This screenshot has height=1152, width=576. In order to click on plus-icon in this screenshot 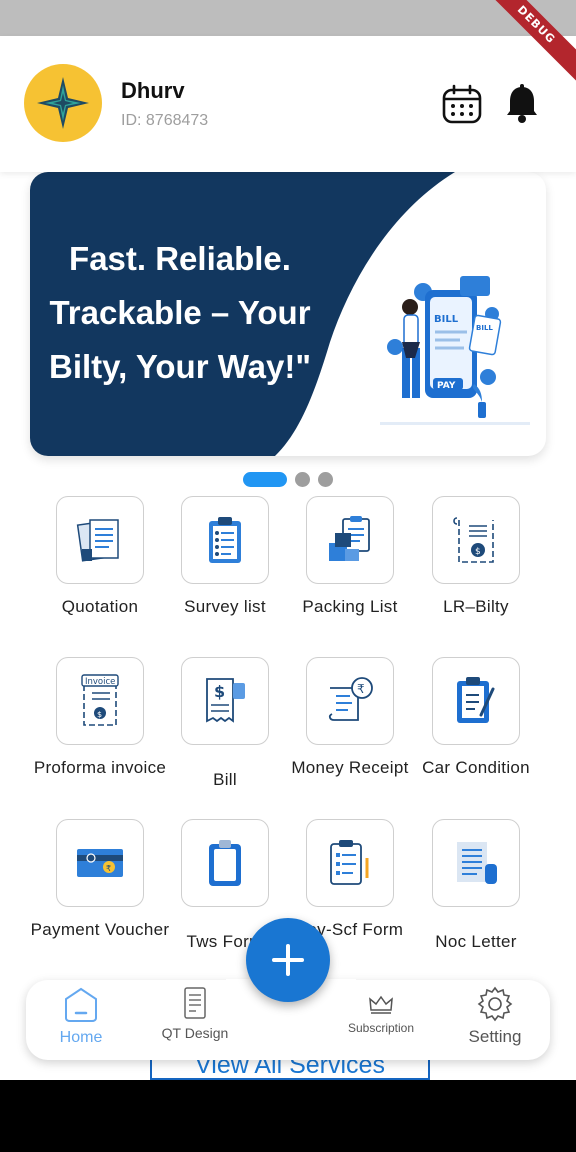, I will do `click(288, 960)`.